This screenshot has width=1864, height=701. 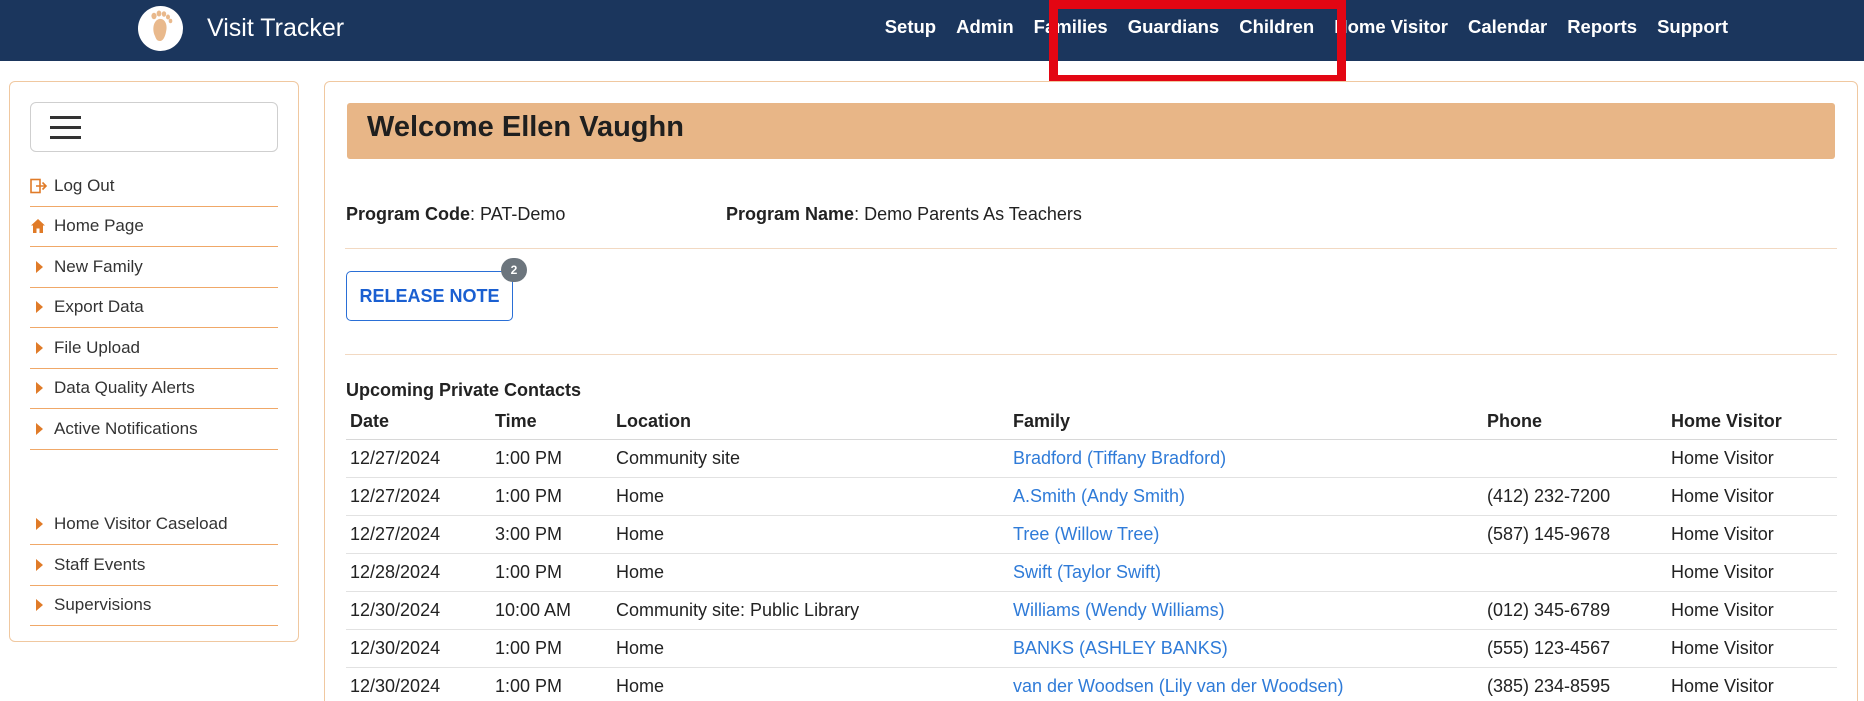 What do you see at coordinates (429, 296) in the screenshot?
I see `release-note-button: RELEASE NOTE` at bounding box center [429, 296].